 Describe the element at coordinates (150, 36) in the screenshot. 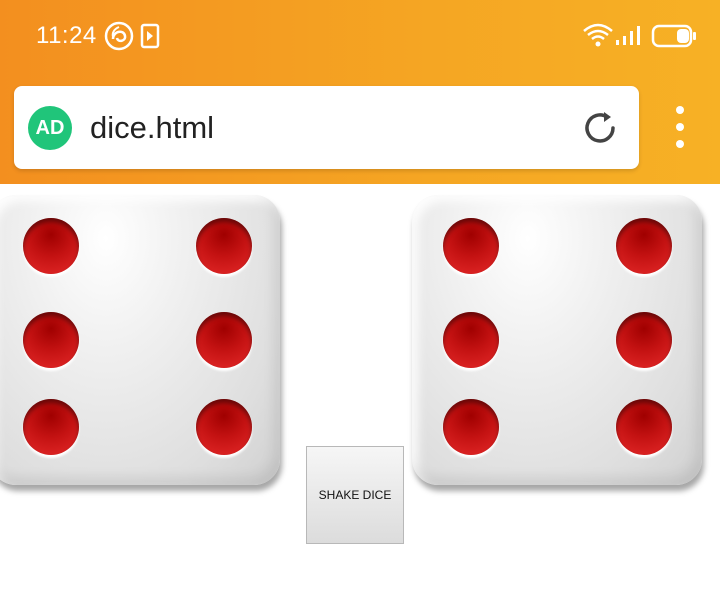

I see `media-notification-icon` at that location.